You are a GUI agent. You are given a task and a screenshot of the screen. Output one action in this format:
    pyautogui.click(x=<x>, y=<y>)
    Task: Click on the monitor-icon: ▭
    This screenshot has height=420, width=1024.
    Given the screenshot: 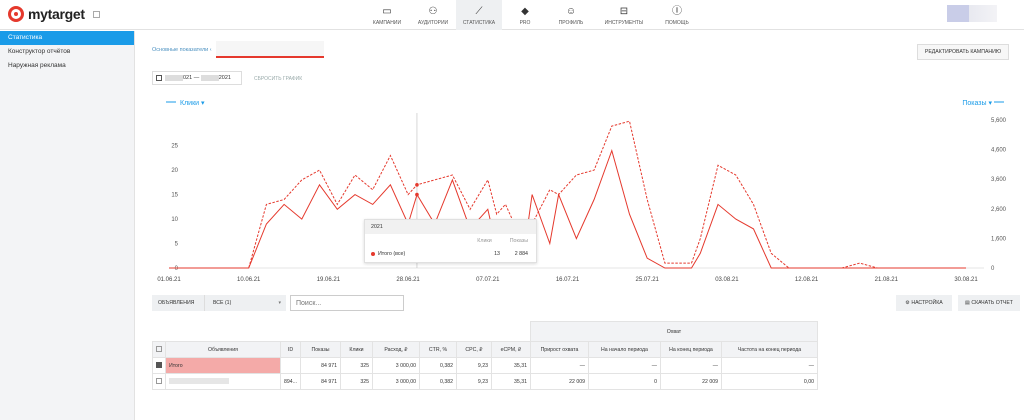 What is the action you would take?
    pyautogui.click(x=387, y=11)
    